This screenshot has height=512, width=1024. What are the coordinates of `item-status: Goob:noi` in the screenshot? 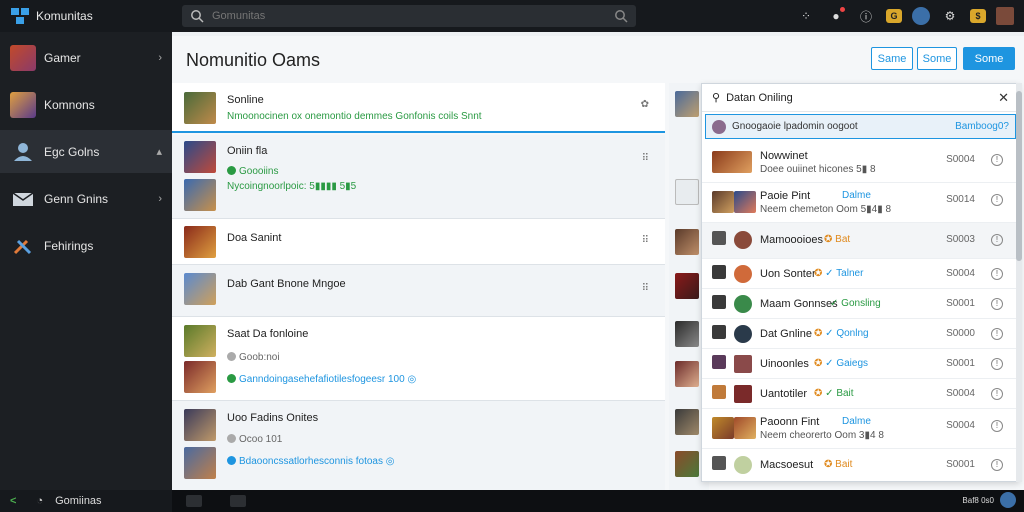 It's located at (253, 357).